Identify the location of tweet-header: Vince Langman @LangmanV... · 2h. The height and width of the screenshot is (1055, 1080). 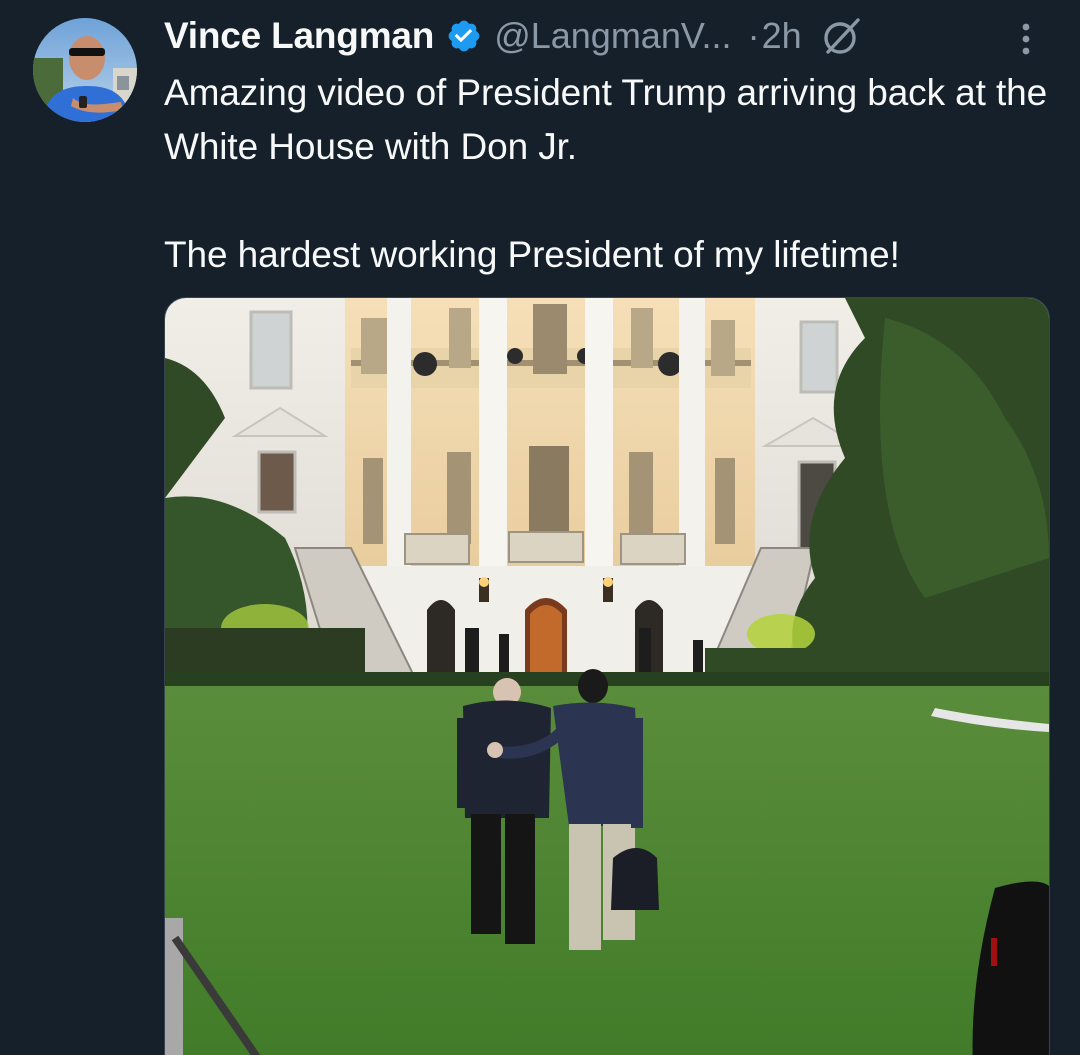
(514, 36).